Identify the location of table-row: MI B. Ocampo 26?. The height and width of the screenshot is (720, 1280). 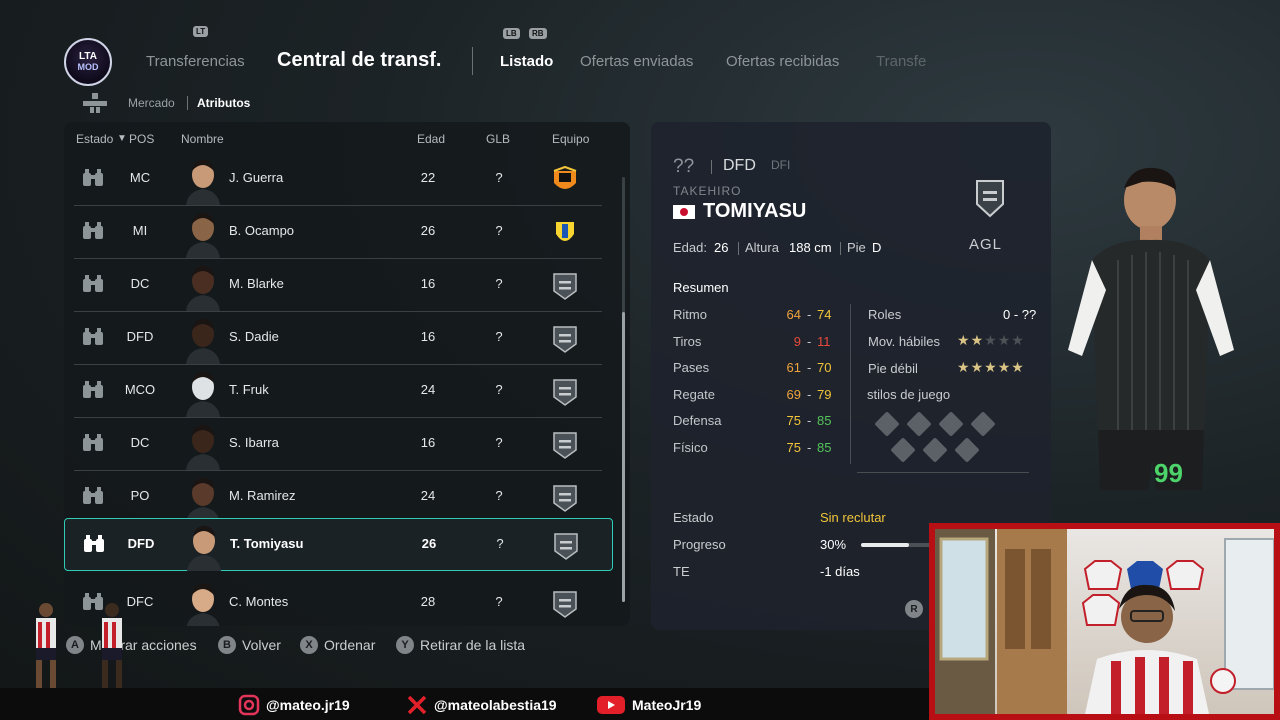
(338, 232).